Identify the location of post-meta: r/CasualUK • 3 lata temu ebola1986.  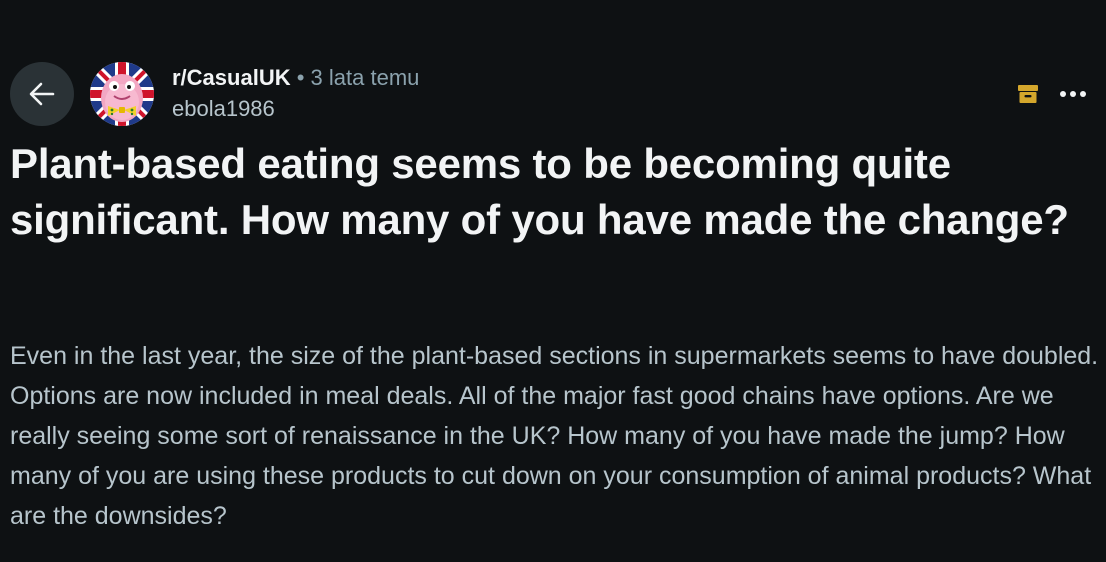
(295, 93).